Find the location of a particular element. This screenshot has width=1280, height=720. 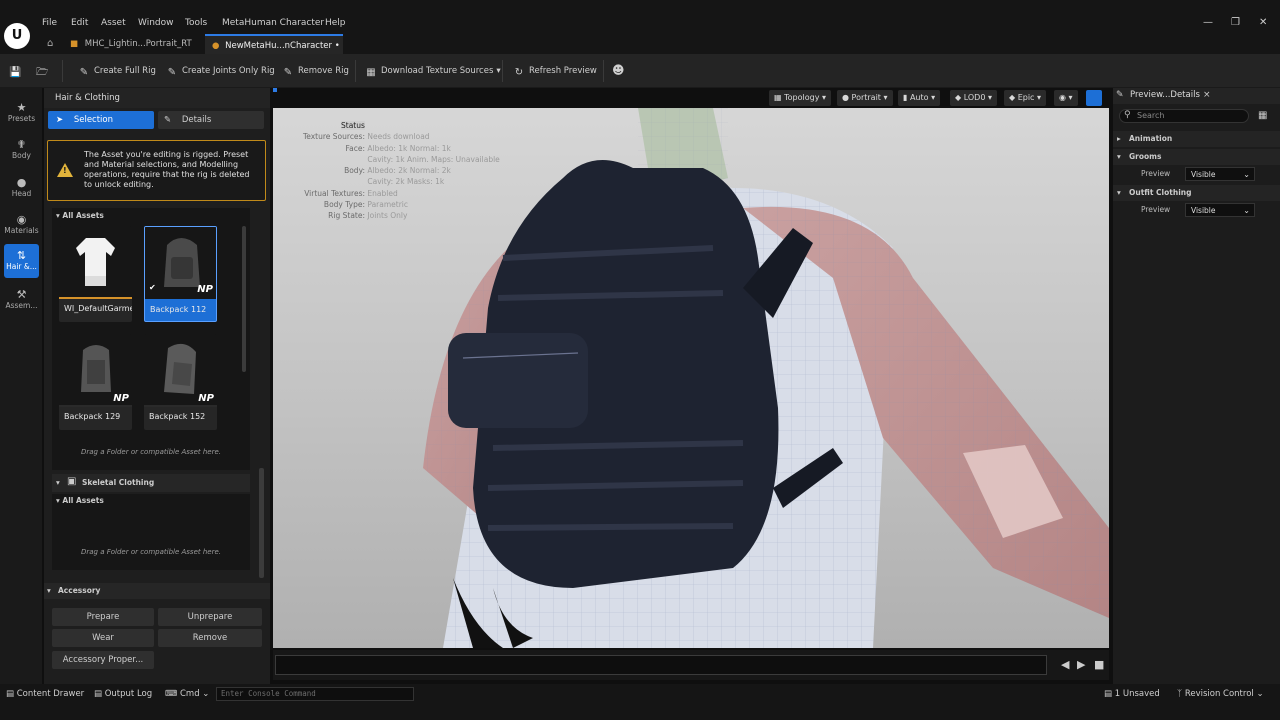

download-texture-sources-button: ▦ Download Texture Sources ▾ is located at coordinates (432, 71).